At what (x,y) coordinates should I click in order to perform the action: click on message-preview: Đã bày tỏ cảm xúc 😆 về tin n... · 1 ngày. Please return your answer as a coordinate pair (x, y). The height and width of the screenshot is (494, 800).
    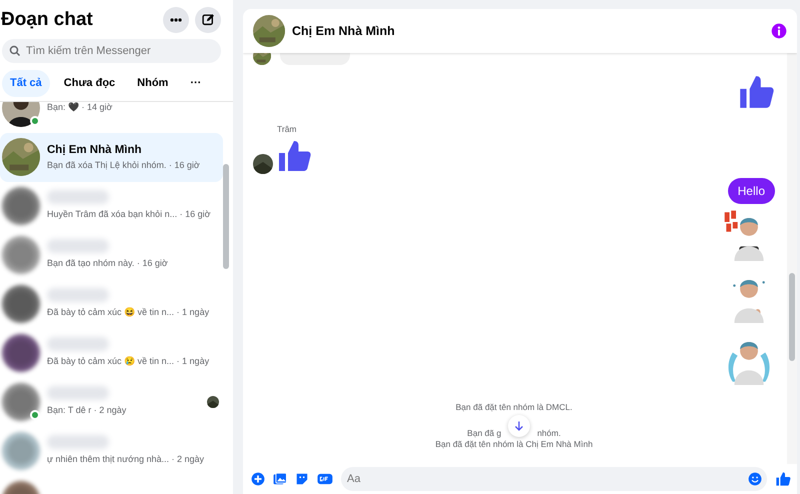
    Looking at the image, I should click on (128, 313).